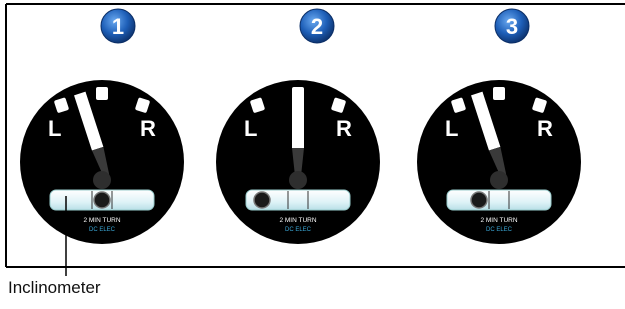 This screenshot has height=309, width=625. I want to click on step-number: 2, so click(317, 26).